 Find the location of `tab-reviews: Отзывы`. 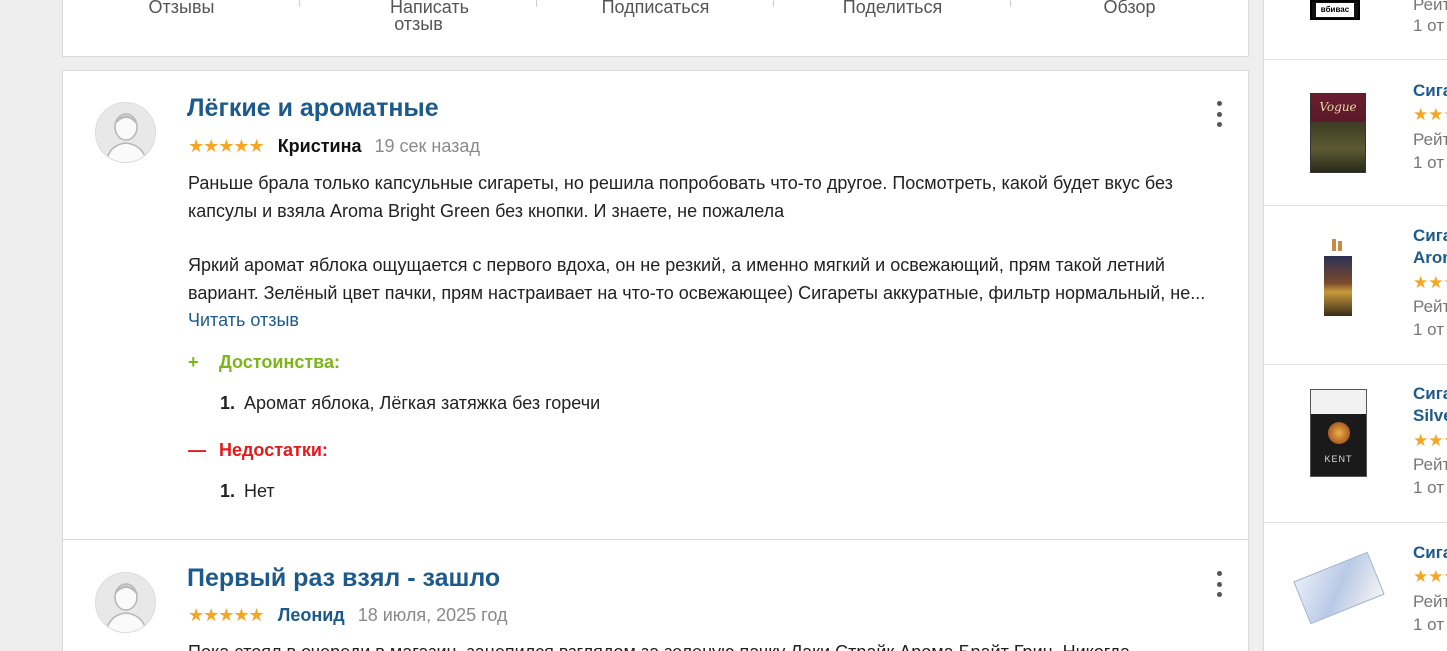

tab-reviews: Отзывы is located at coordinates (181, 19).